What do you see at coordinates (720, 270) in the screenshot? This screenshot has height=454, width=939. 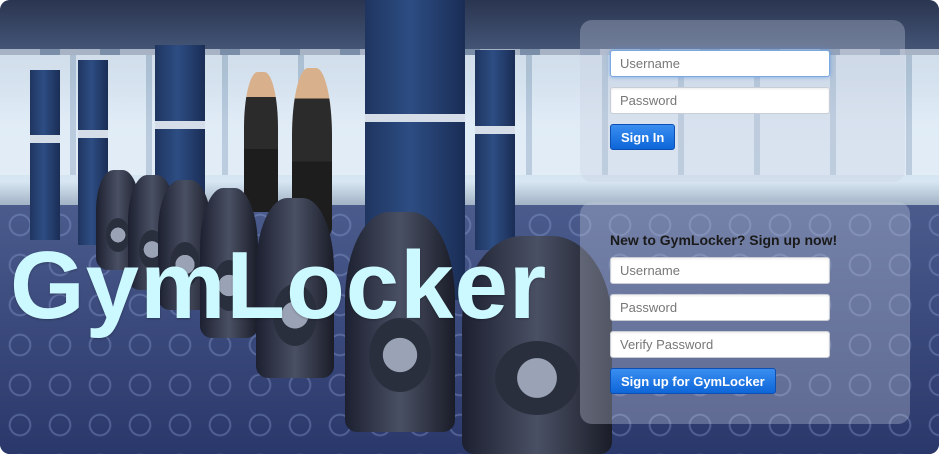 I see `signup-username-input` at bounding box center [720, 270].